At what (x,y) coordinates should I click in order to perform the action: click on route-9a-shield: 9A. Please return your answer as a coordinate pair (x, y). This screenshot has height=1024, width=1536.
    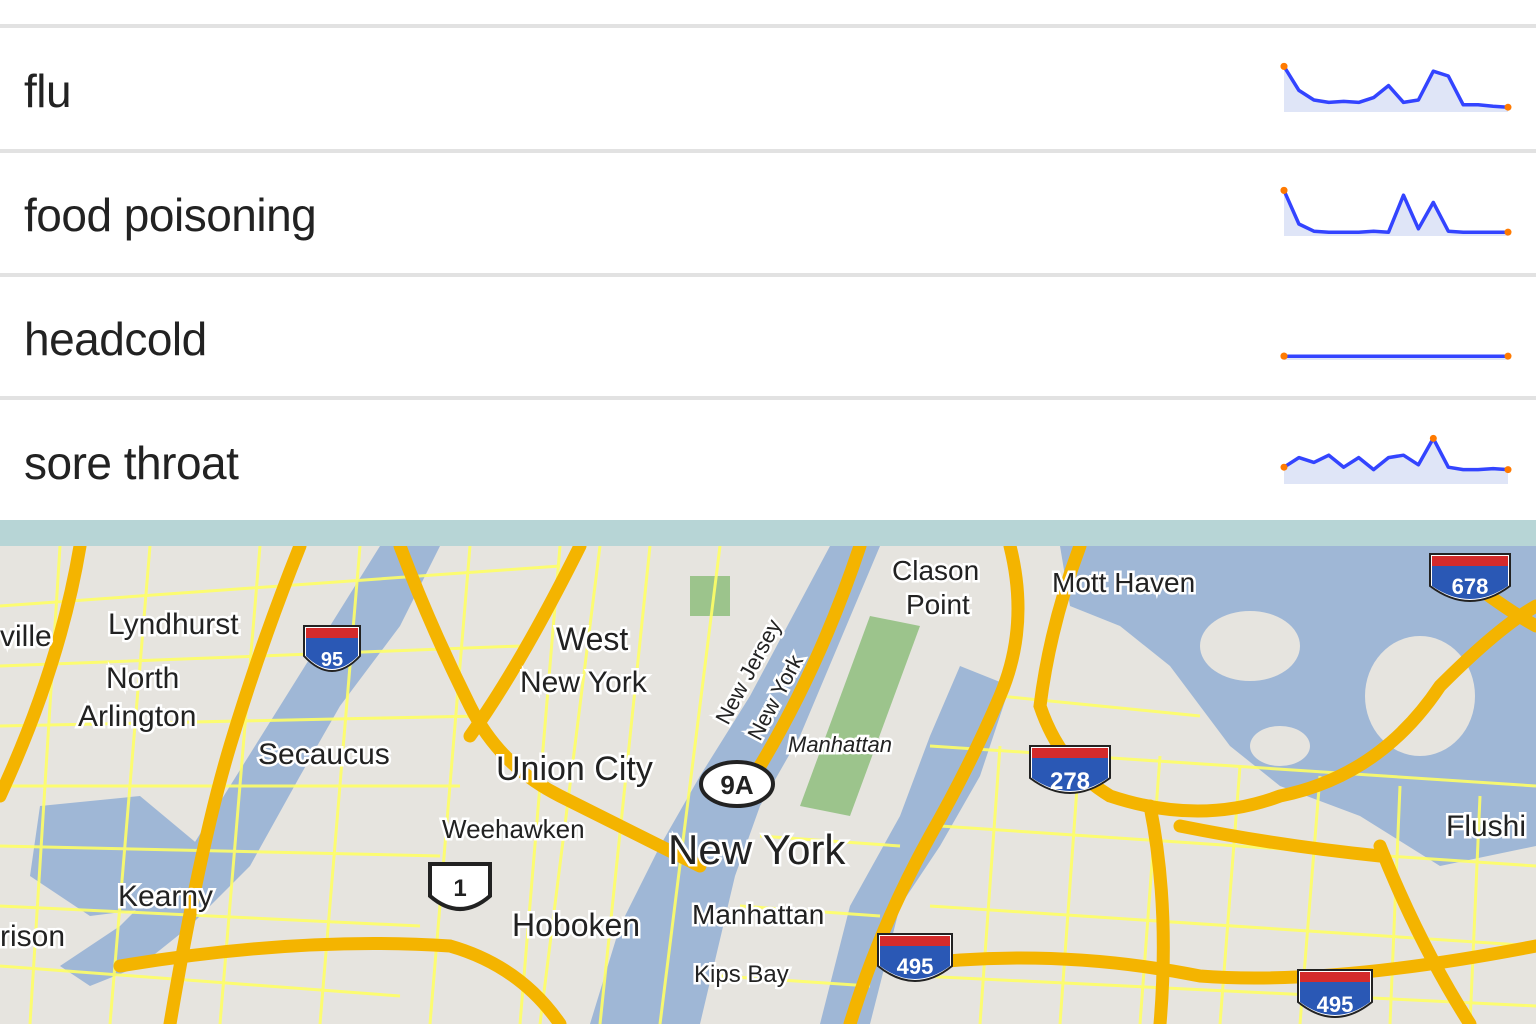
    Looking at the image, I should click on (737, 784).